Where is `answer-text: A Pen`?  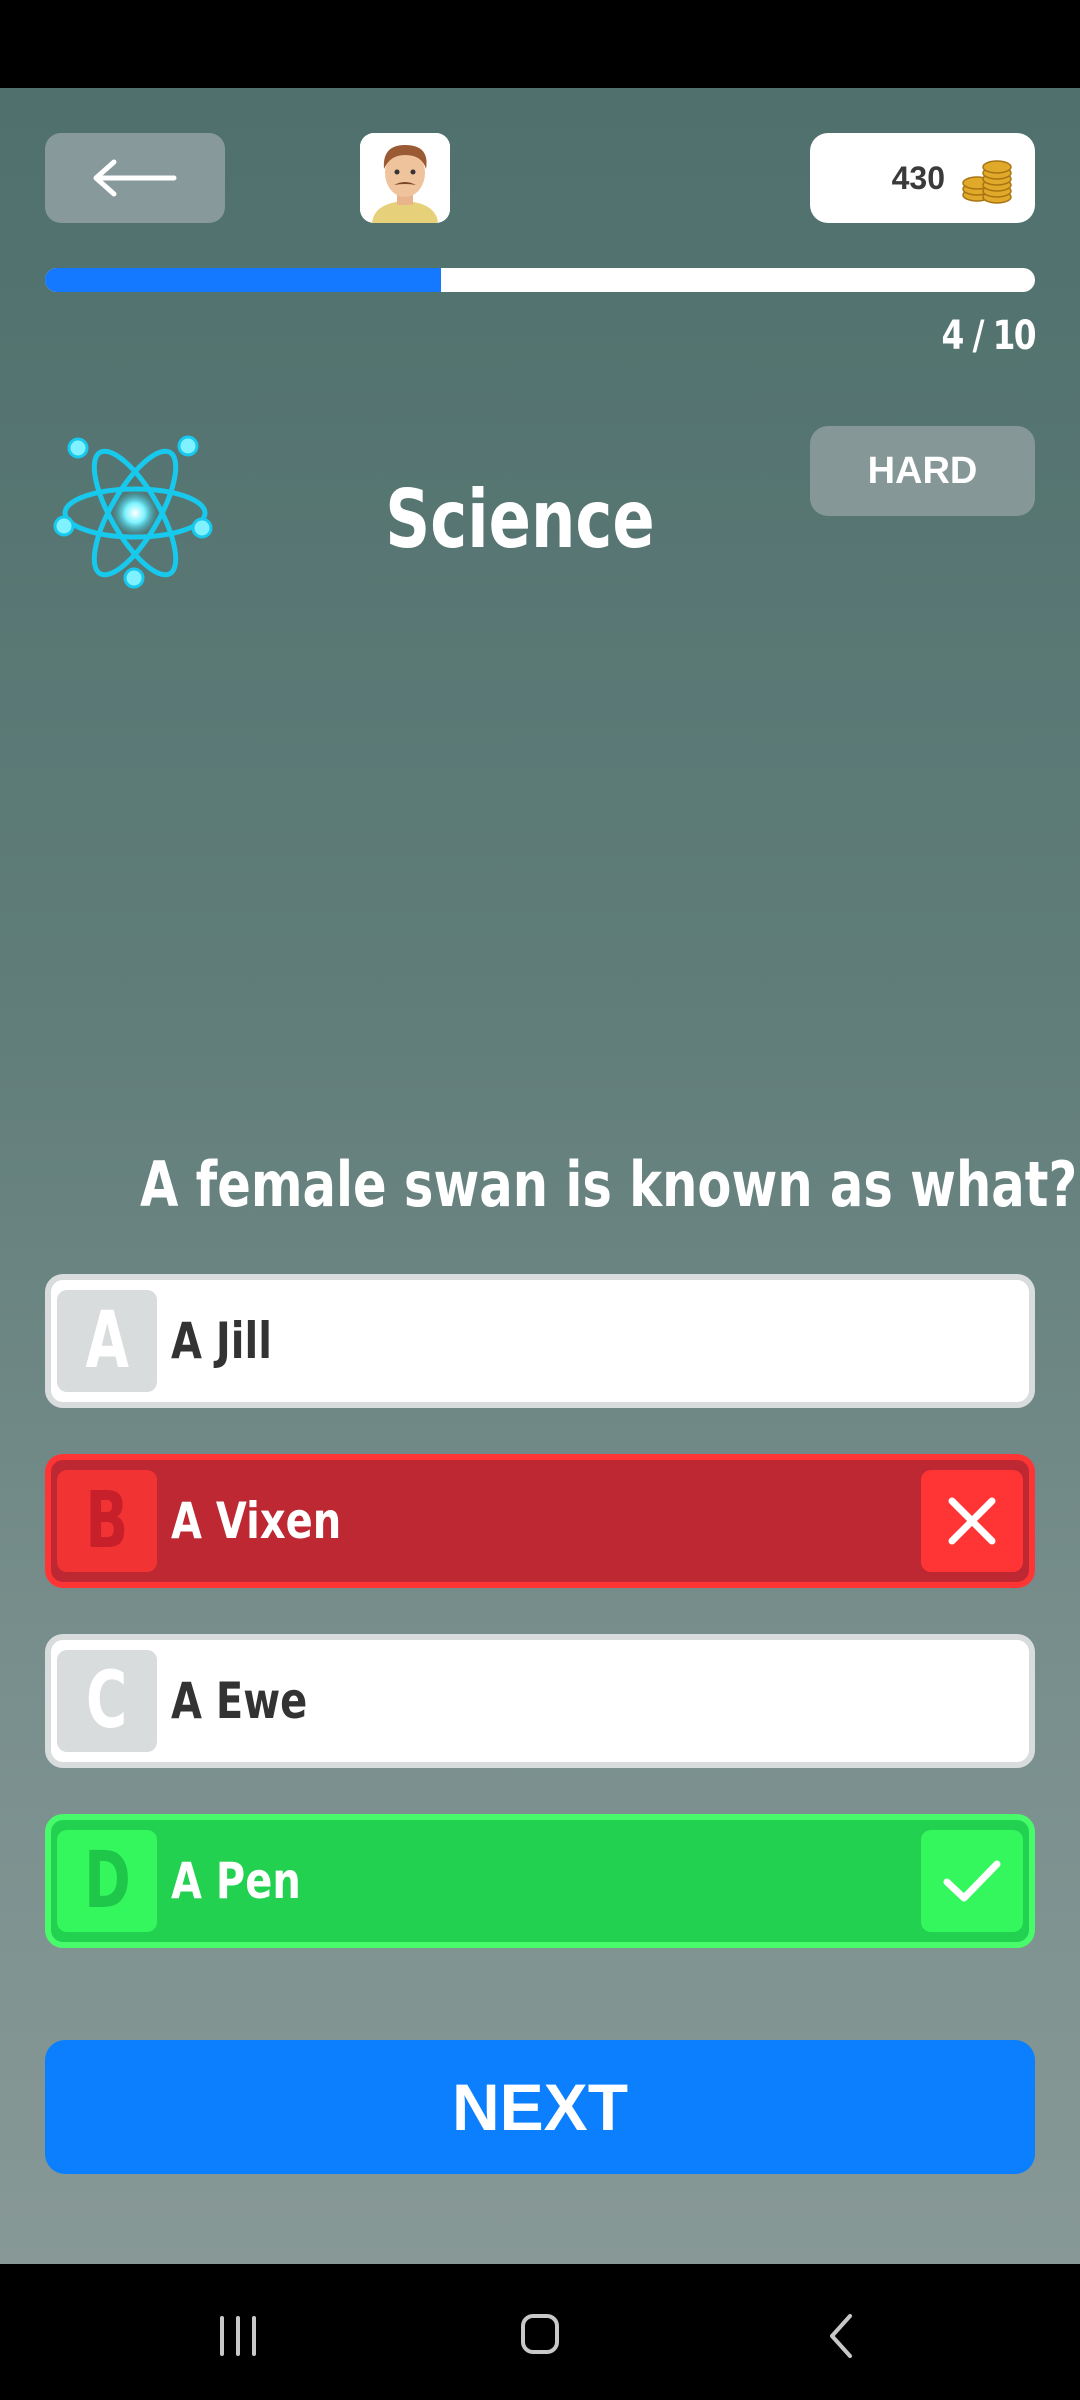 answer-text: A Pen is located at coordinates (236, 1881).